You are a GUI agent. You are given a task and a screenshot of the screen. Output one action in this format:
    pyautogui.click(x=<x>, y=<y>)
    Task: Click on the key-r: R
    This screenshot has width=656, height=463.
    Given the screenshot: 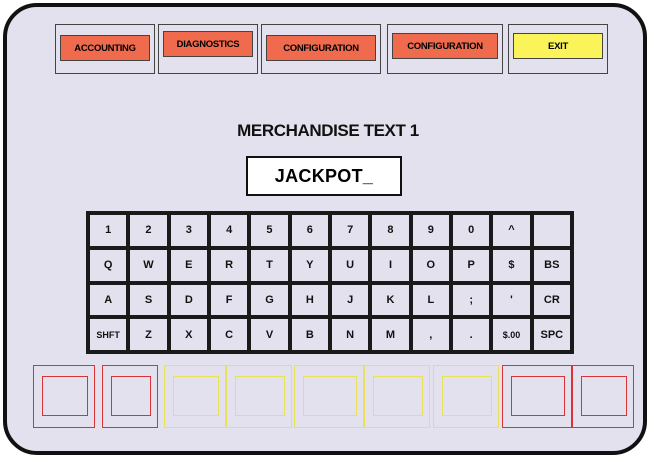 What is the action you would take?
    pyautogui.click(x=229, y=265)
    